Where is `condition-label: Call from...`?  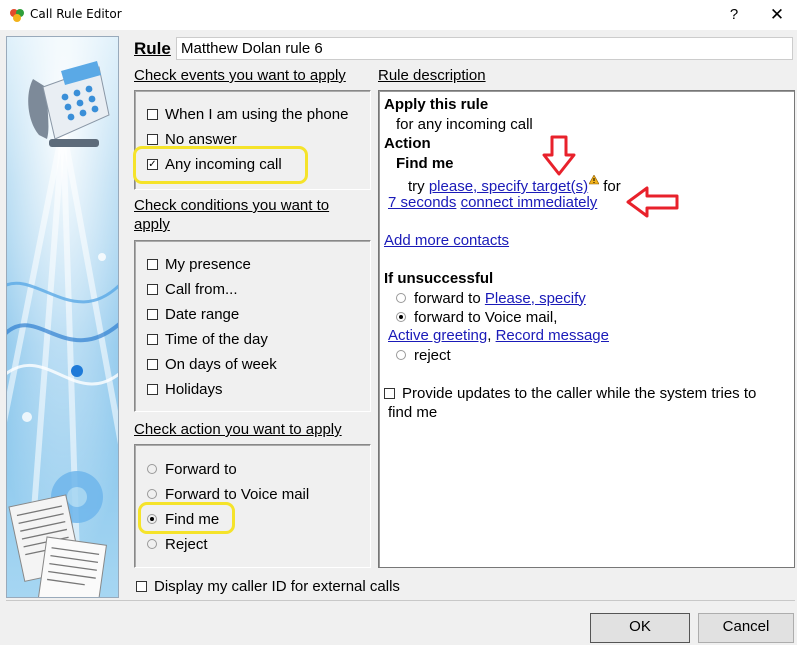 condition-label: Call from... is located at coordinates (201, 289).